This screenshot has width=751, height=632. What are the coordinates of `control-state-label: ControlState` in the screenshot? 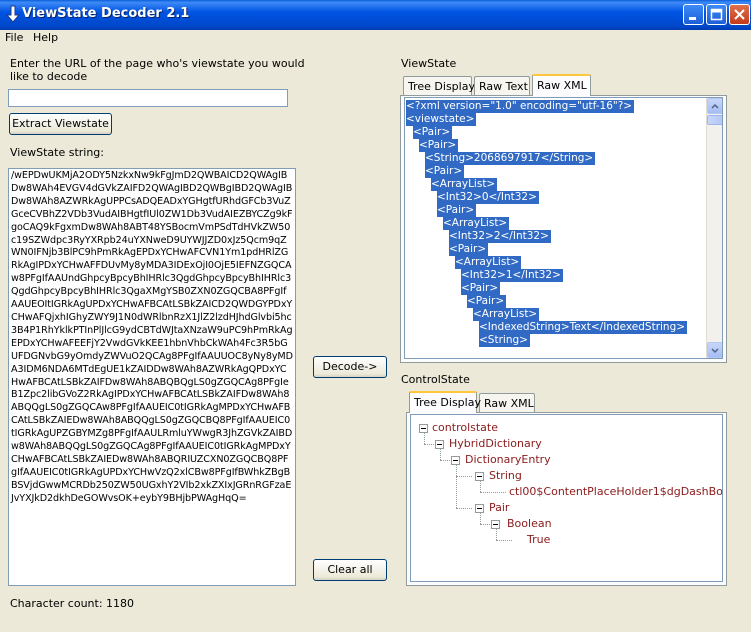 It's located at (435, 379).